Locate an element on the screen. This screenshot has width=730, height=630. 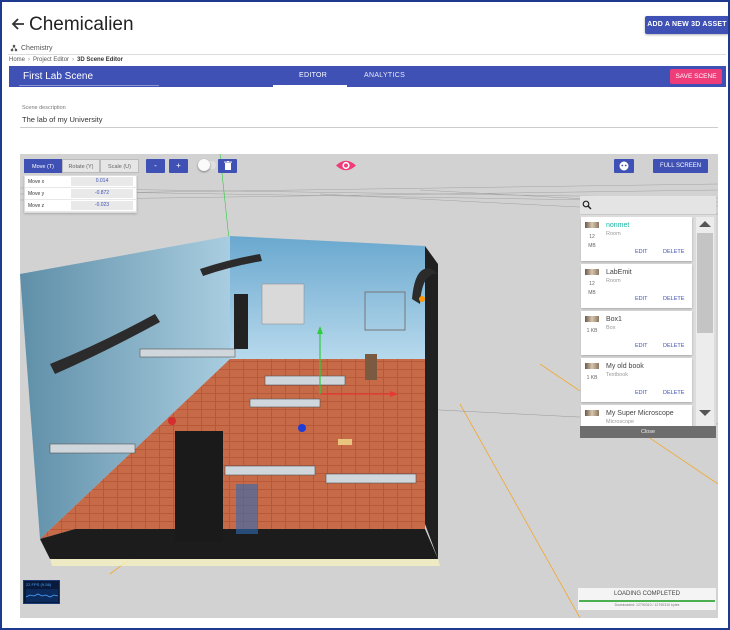
fps-monitor: 22 FPS (9-56) is located at coordinates (41, 592).